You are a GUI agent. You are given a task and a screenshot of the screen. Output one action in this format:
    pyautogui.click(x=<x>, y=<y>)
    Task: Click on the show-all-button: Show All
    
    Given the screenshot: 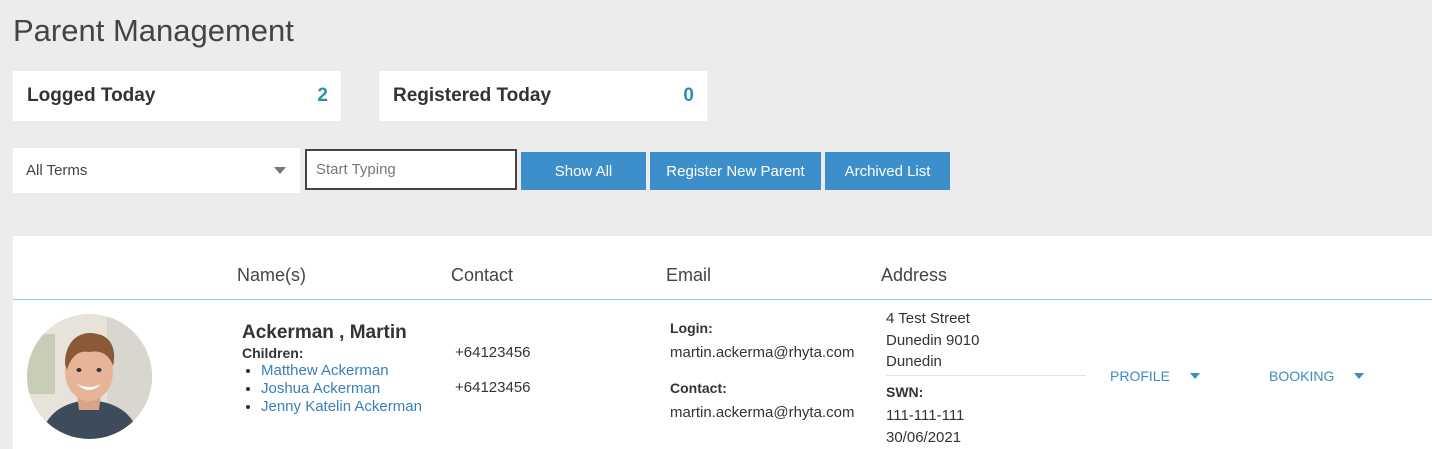 What is the action you would take?
    pyautogui.click(x=583, y=171)
    